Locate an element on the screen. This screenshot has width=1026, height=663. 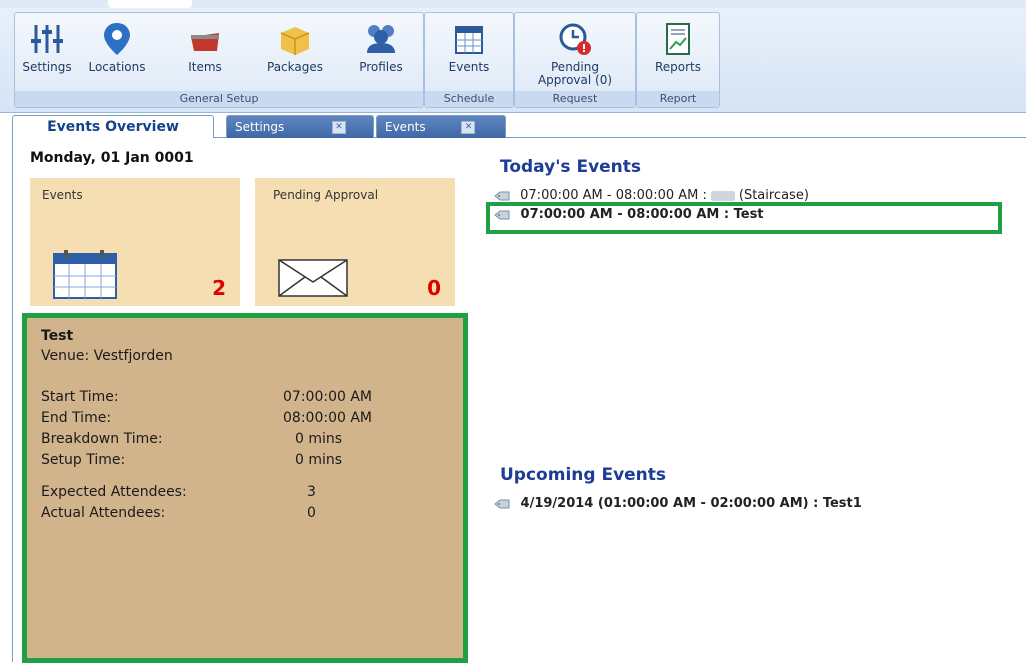
group-label-report: Report is located at coordinates (678, 99).